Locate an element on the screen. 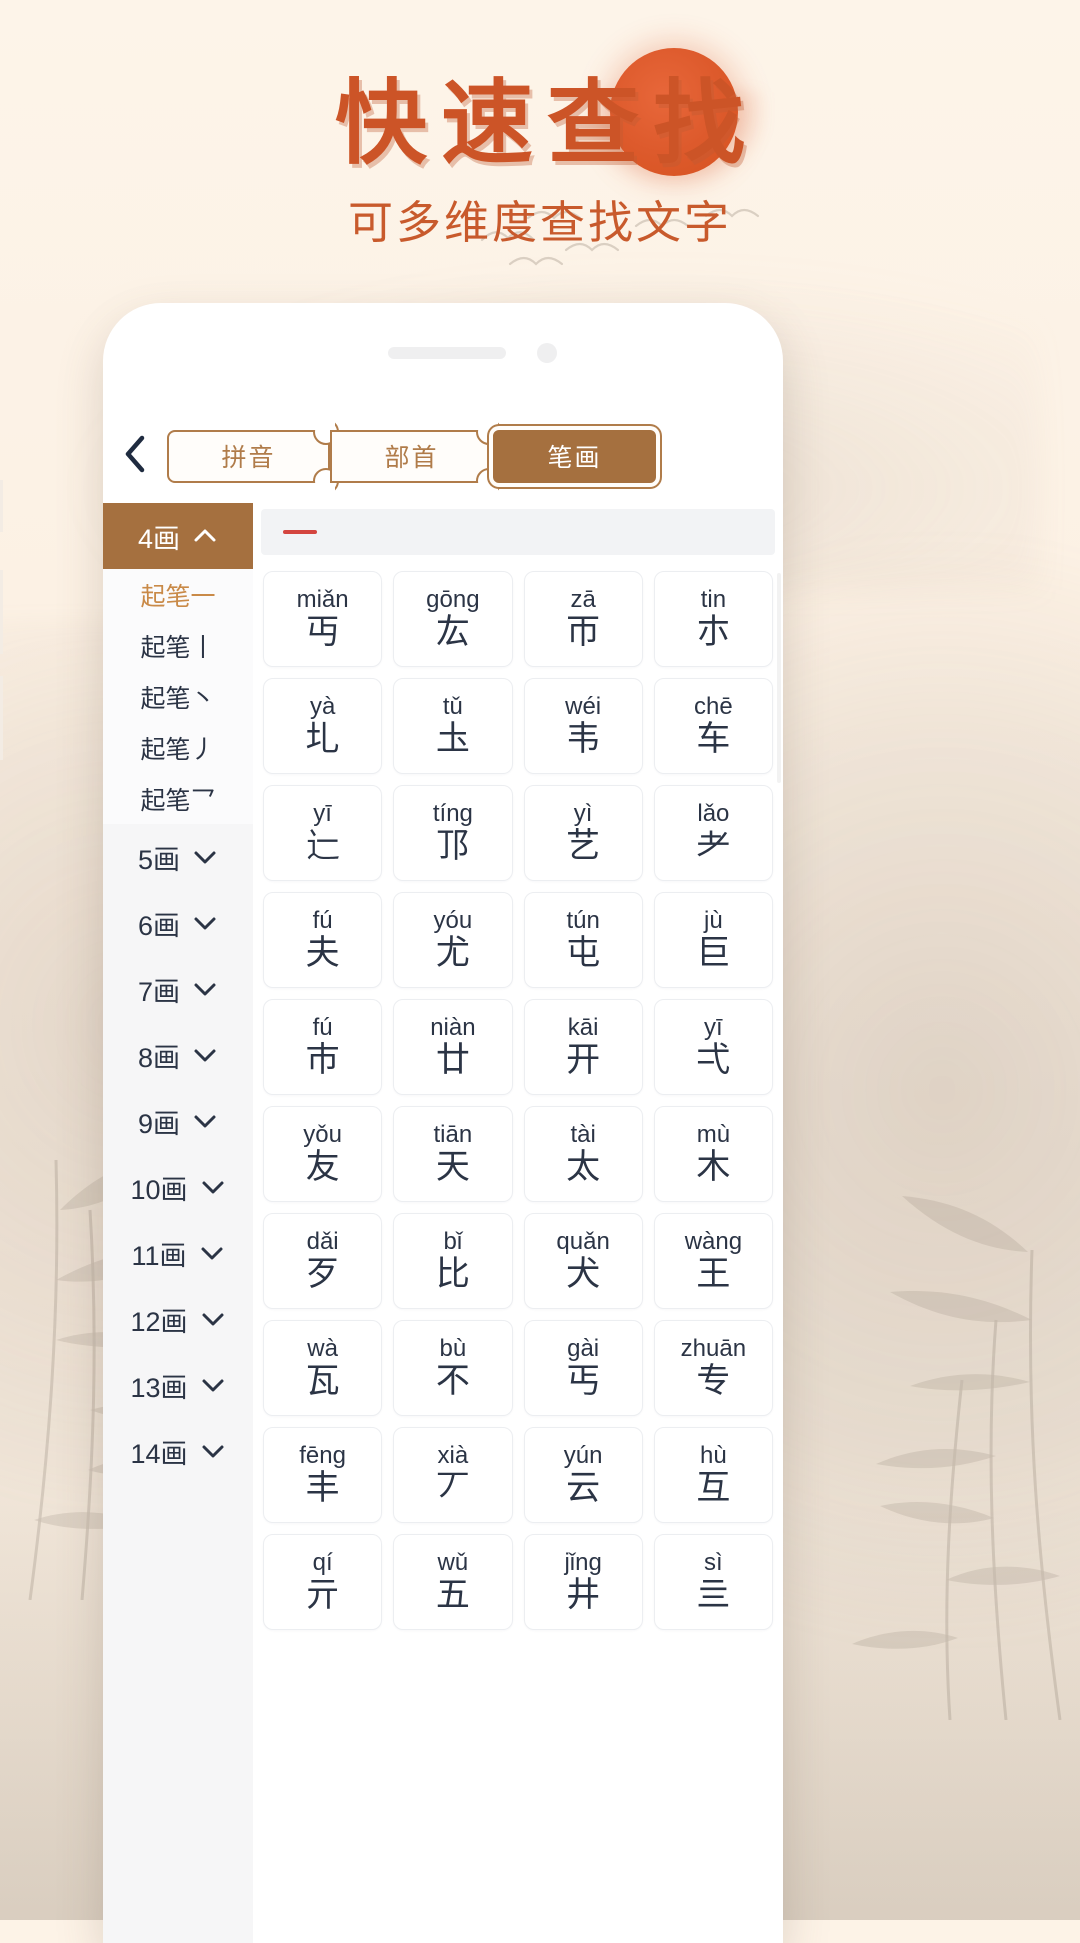 The image size is (1080, 1943). character-glyph: 廿 is located at coordinates (452, 1060).